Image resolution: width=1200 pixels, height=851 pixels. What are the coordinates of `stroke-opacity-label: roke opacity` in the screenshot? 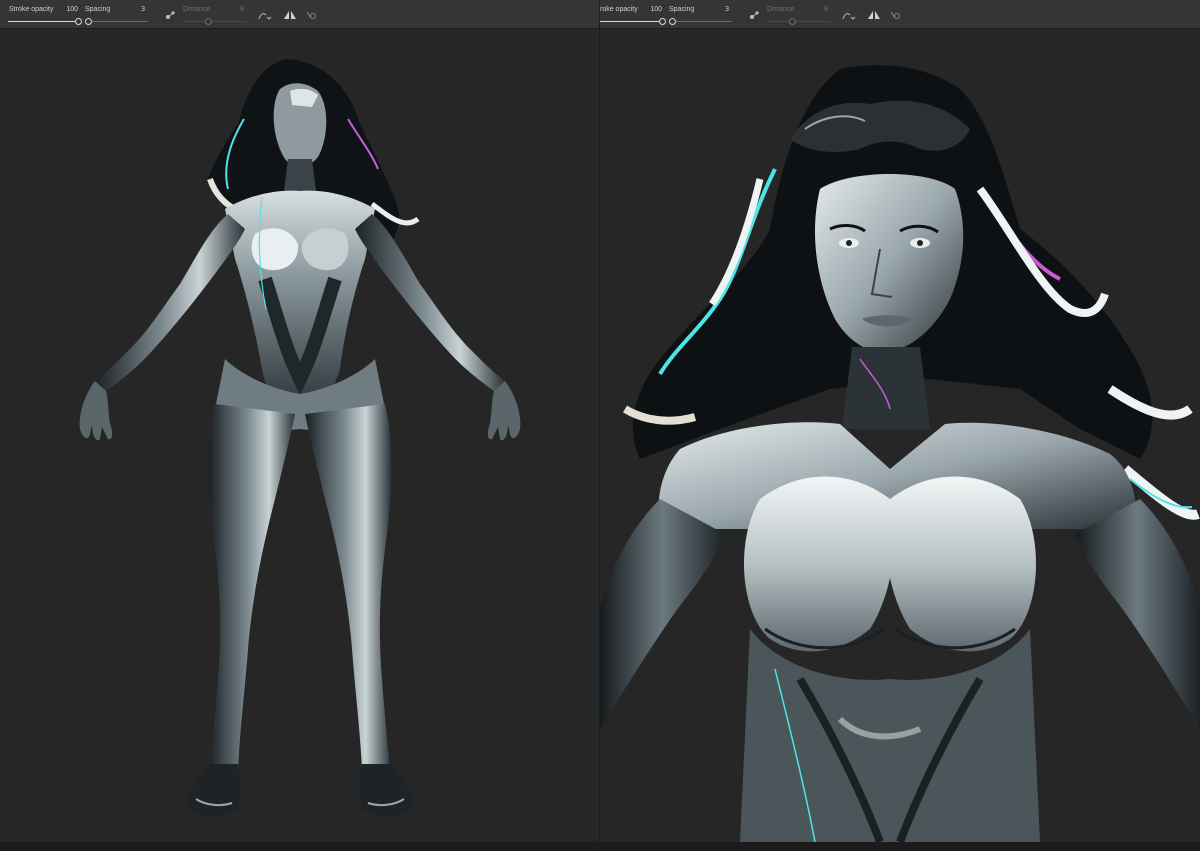 It's located at (619, 9).